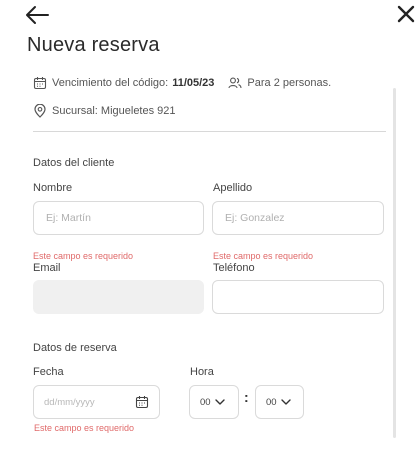 Image resolution: width=420 pixels, height=467 pixels. Describe the element at coordinates (298, 297) in the screenshot. I see `telefono-input` at that location.